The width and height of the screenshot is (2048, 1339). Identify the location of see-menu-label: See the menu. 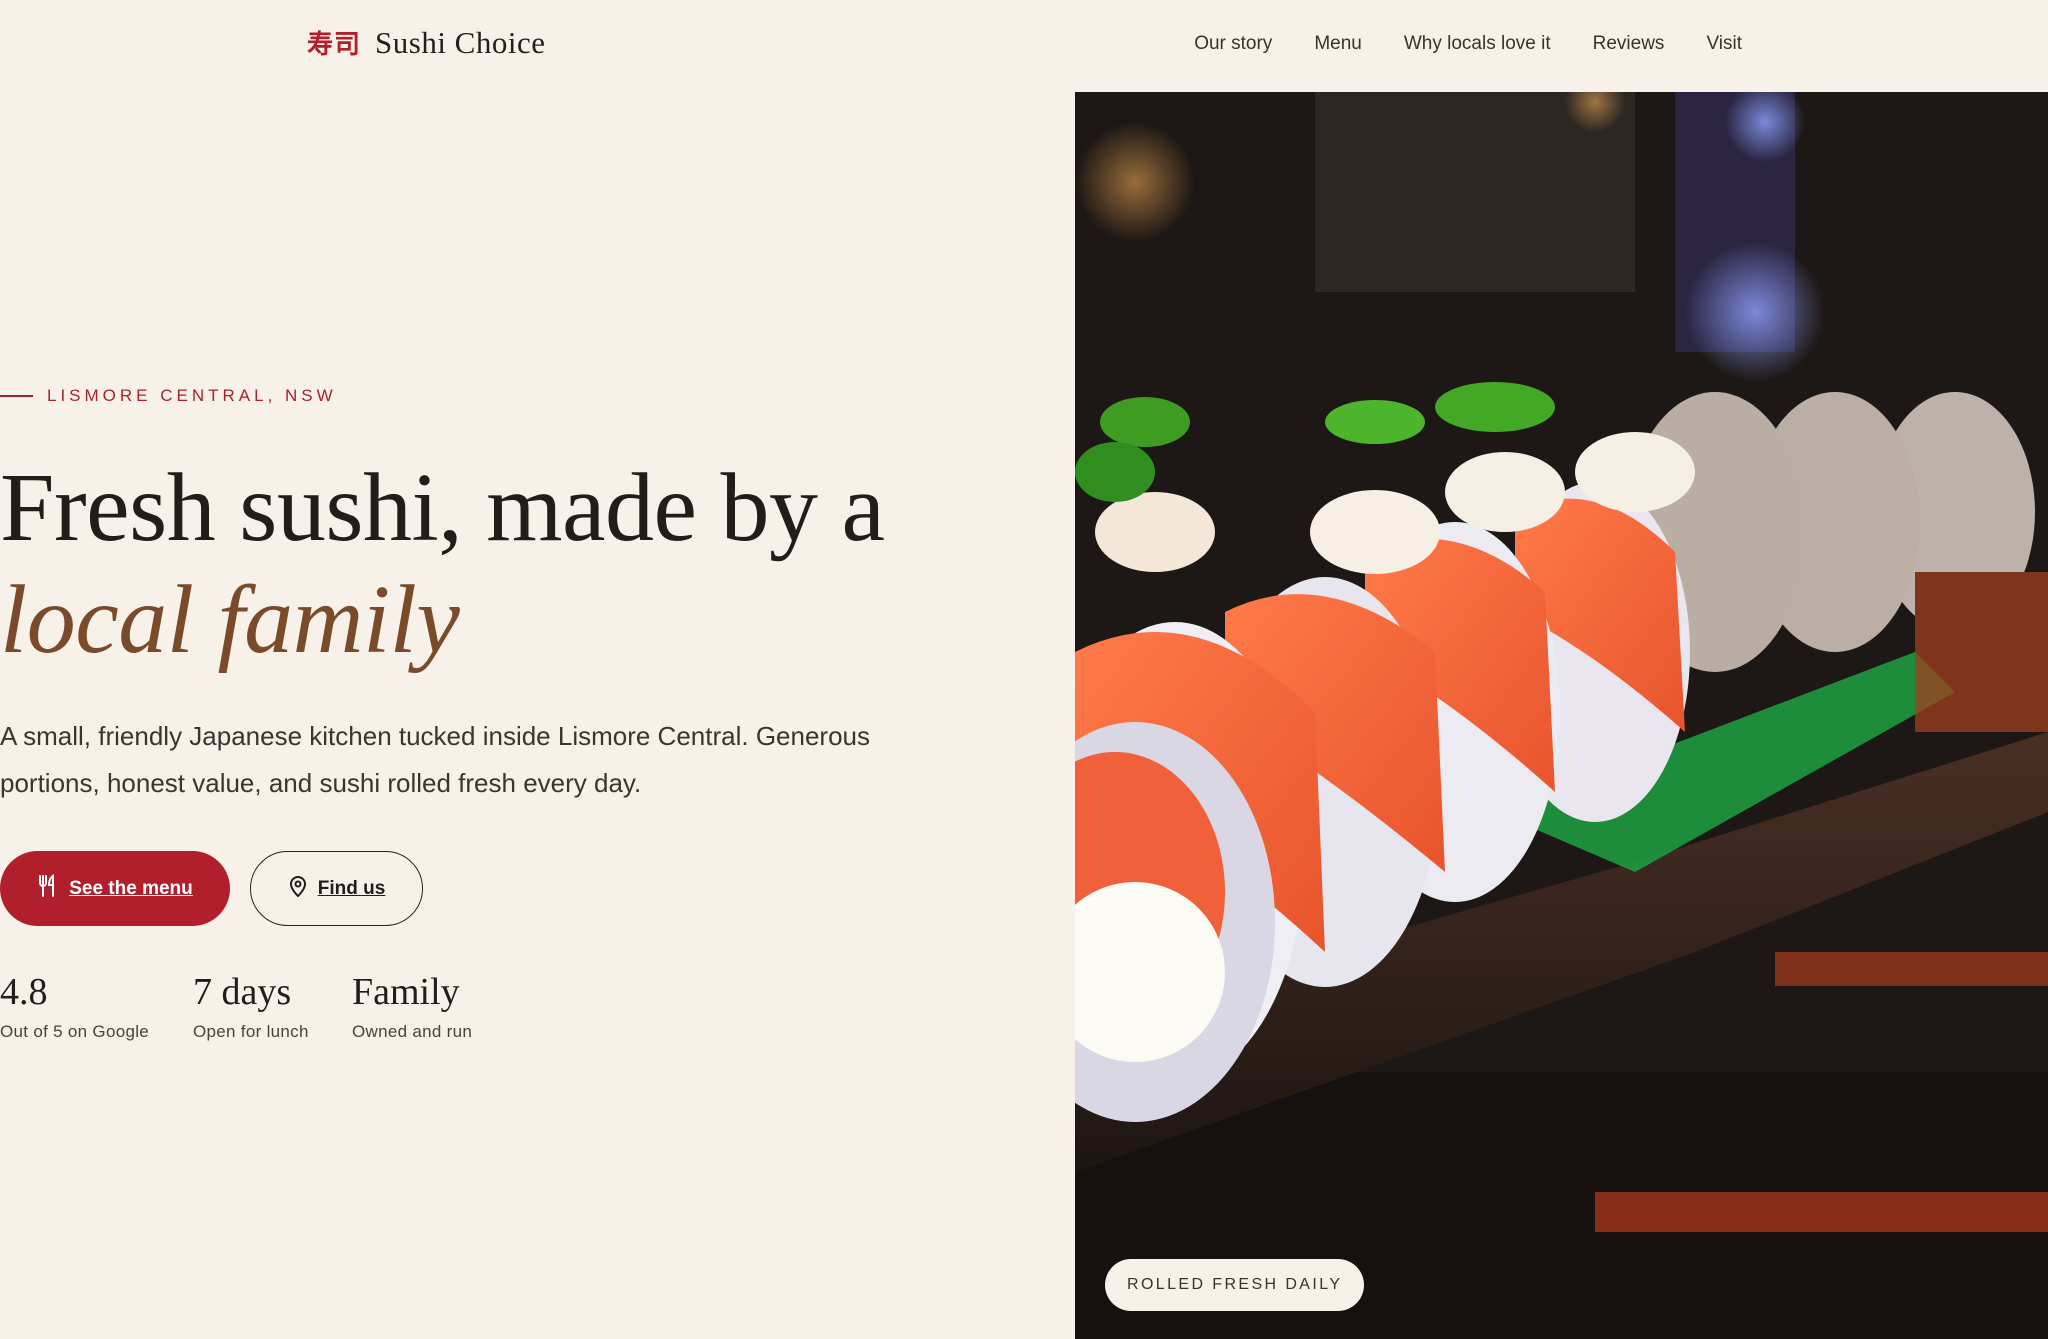
(131, 888).